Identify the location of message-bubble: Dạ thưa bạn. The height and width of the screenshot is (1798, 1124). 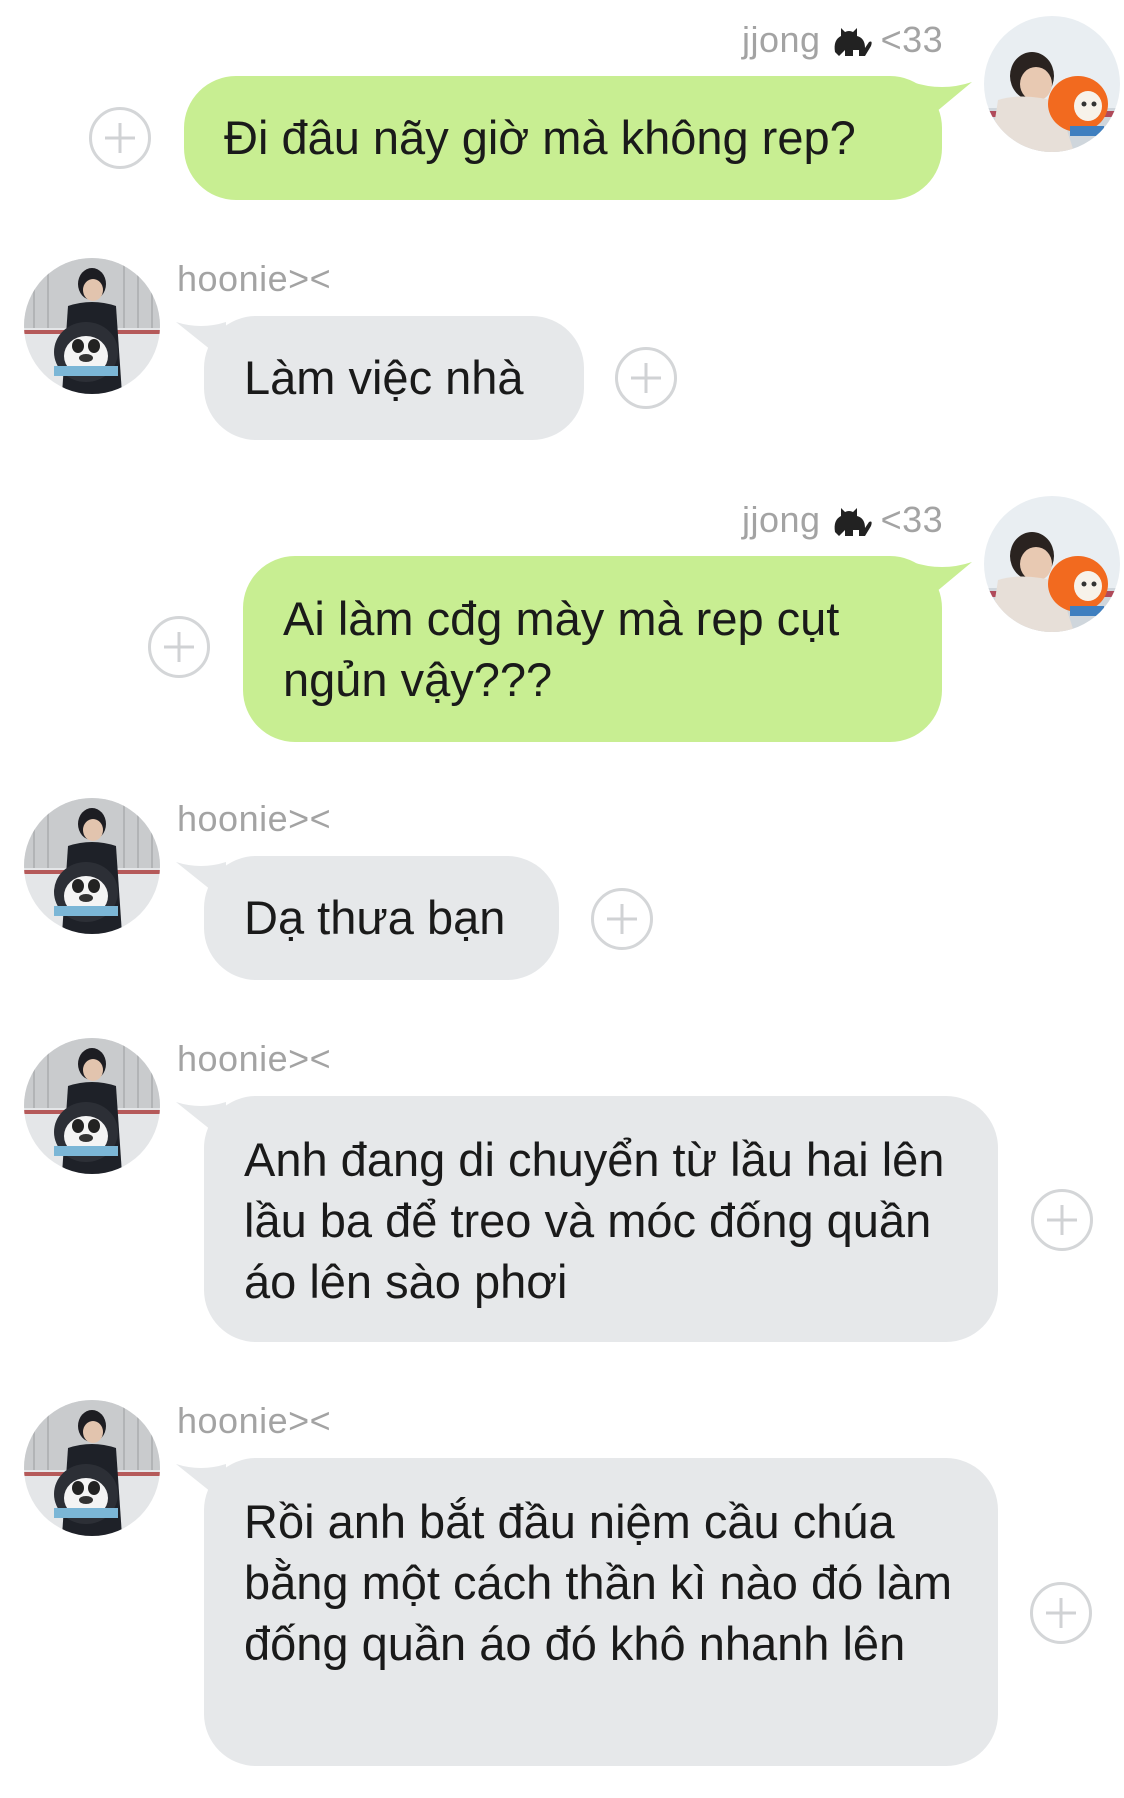
(381, 918).